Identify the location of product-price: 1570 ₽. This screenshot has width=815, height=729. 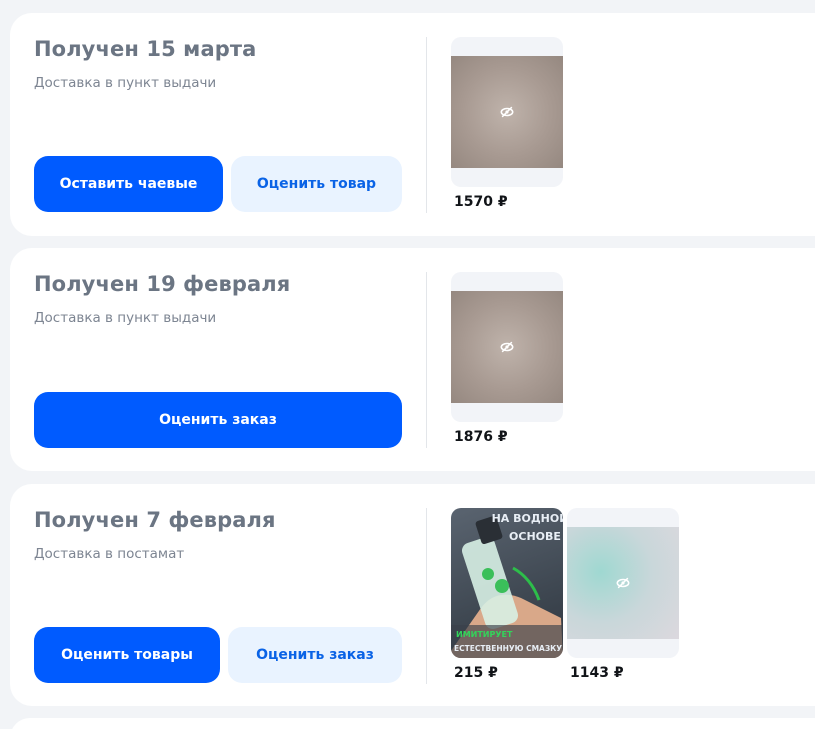
(481, 202).